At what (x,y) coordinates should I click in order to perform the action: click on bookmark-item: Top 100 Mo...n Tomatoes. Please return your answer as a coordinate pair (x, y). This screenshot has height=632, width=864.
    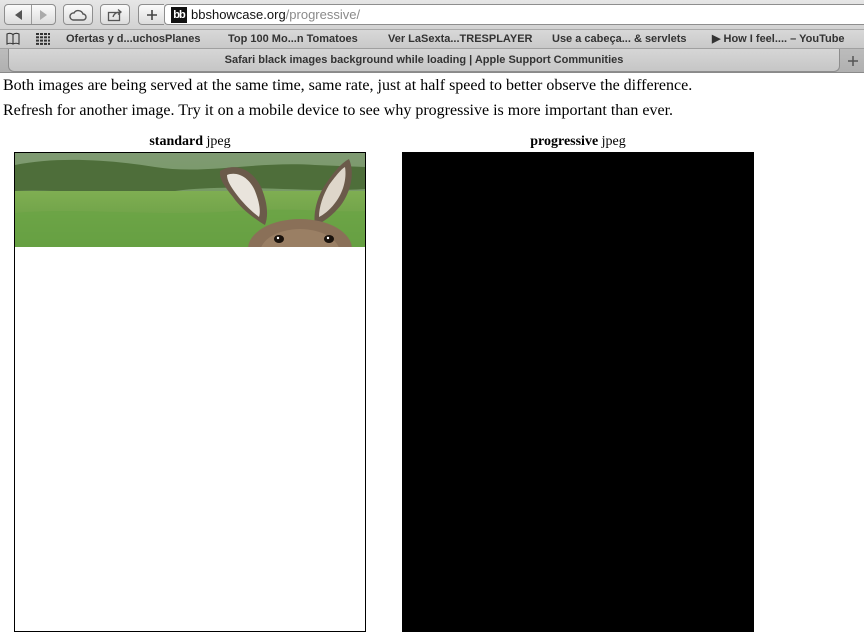
    Looking at the image, I should click on (293, 39).